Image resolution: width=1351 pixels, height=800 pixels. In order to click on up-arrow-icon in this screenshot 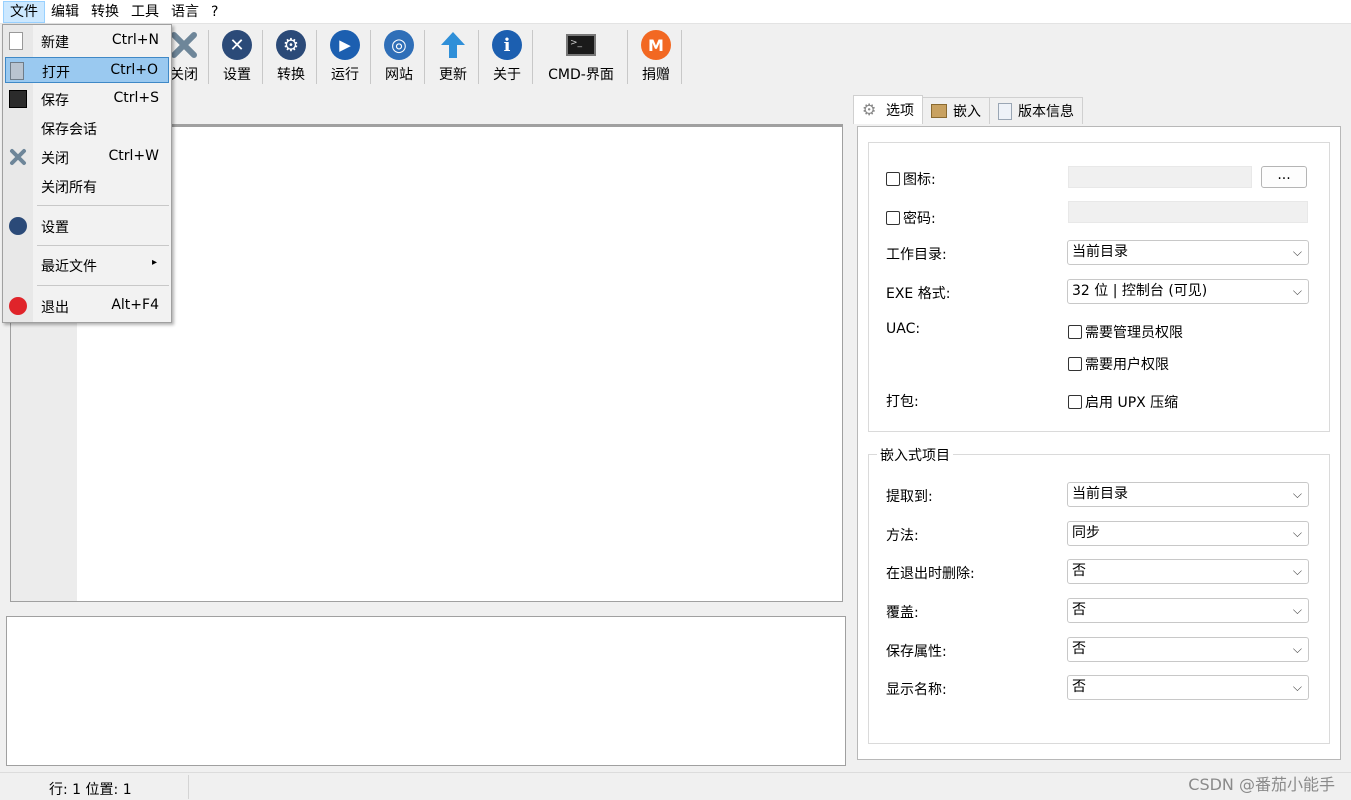, I will do `click(453, 45)`.